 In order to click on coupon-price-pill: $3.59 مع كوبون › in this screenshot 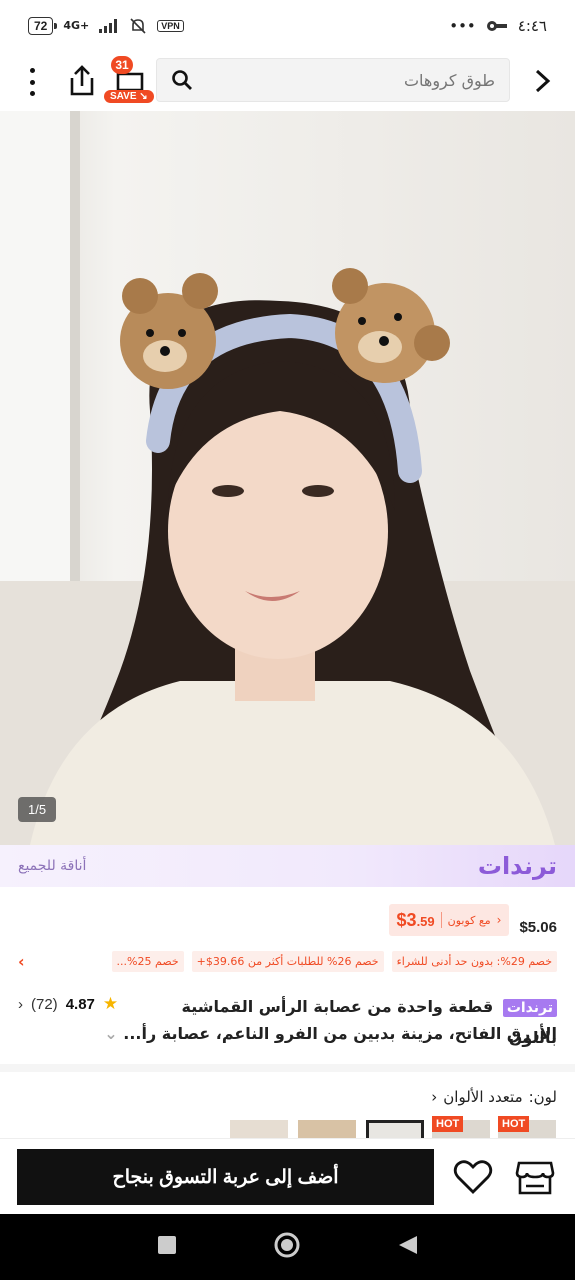, I will do `click(449, 920)`.